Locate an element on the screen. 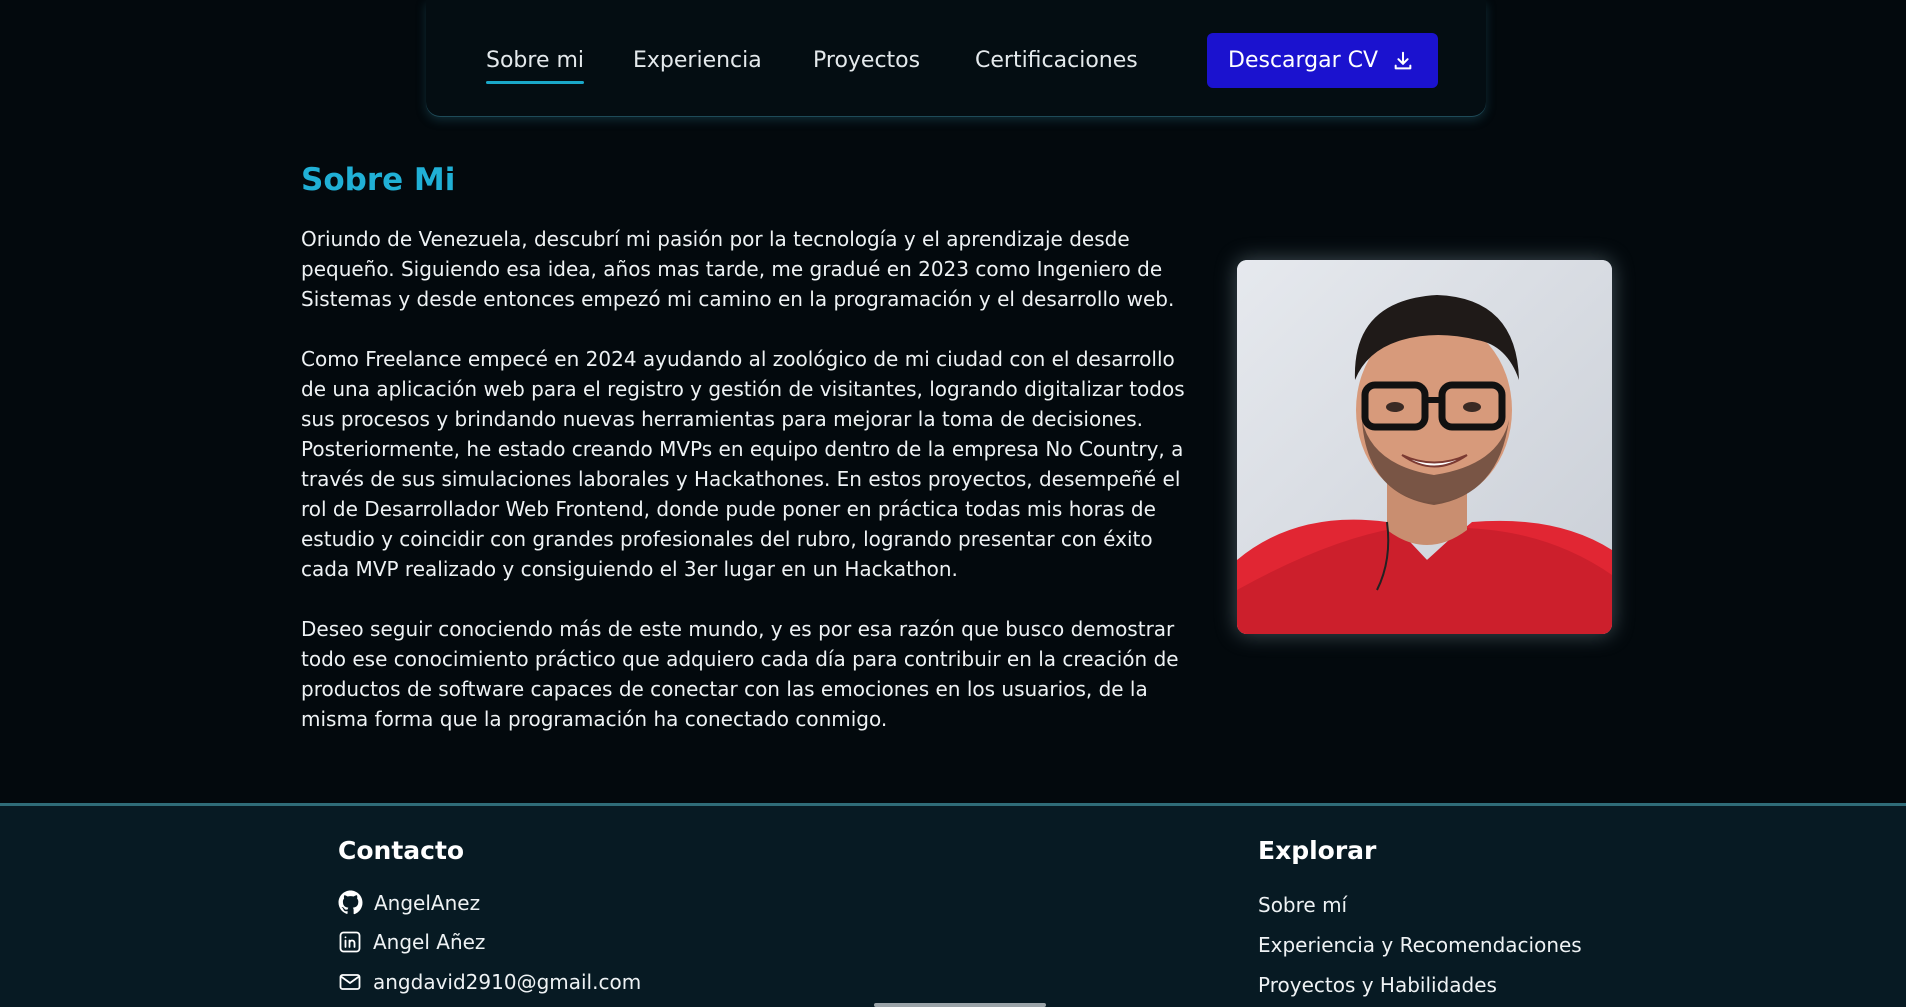  explore-link-proyectos: Proyectos y Habilidades is located at coordinates (1377, 985).